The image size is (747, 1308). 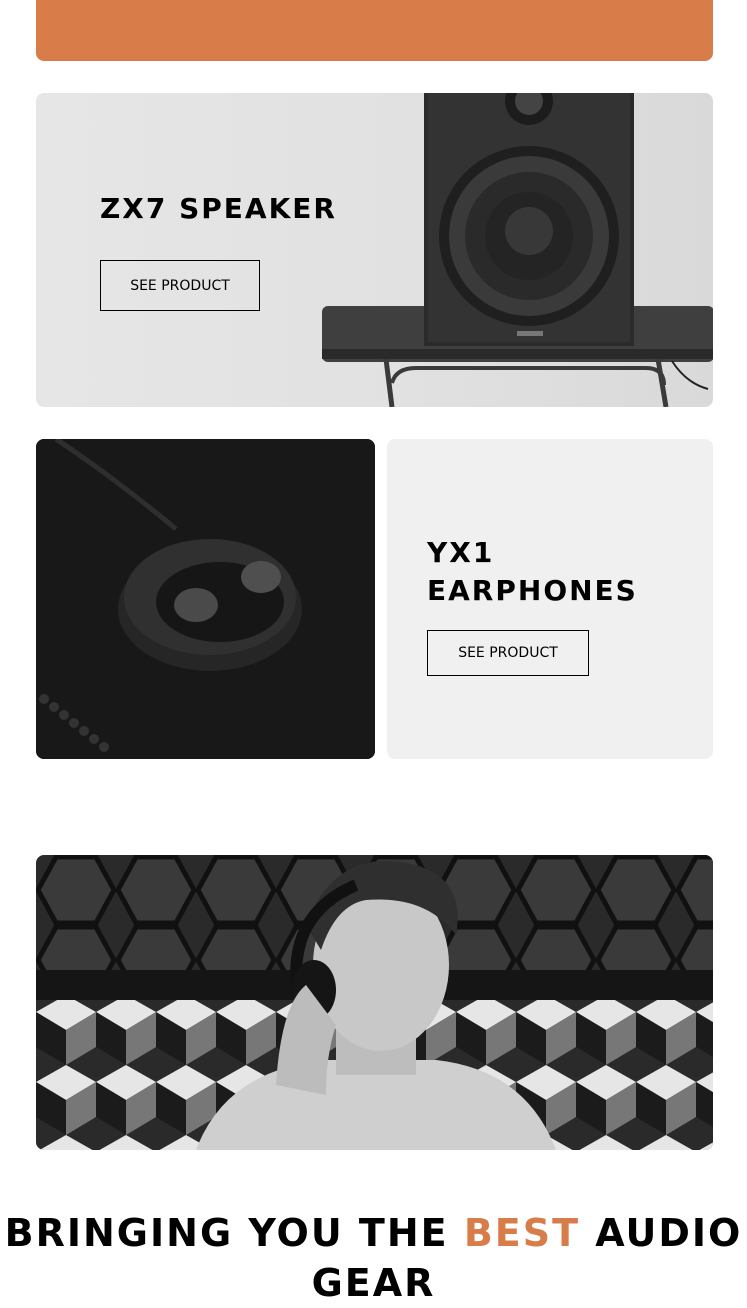 What do you see at coordinates (461, 552) in the screenshot?
I see `earphones-title-line1: YX1` at bounding box center [461, 552].